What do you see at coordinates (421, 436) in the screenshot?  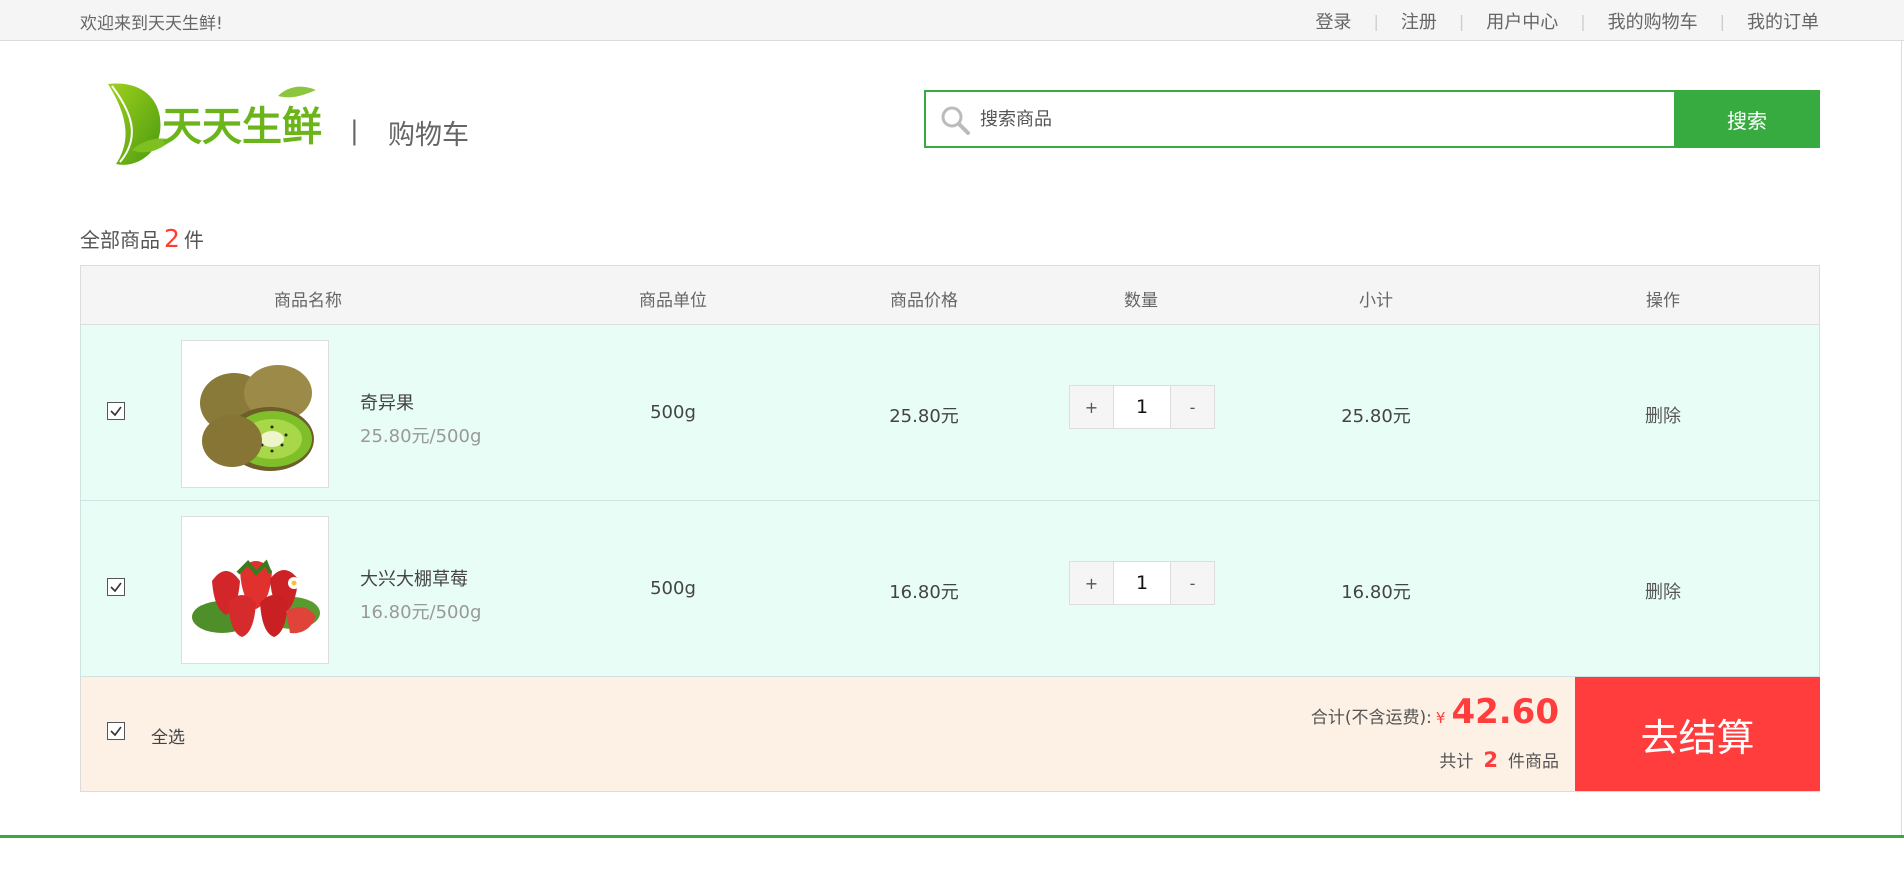 I see `product-unit-price: 25.80元/500g` at bounding box center [421, 436].